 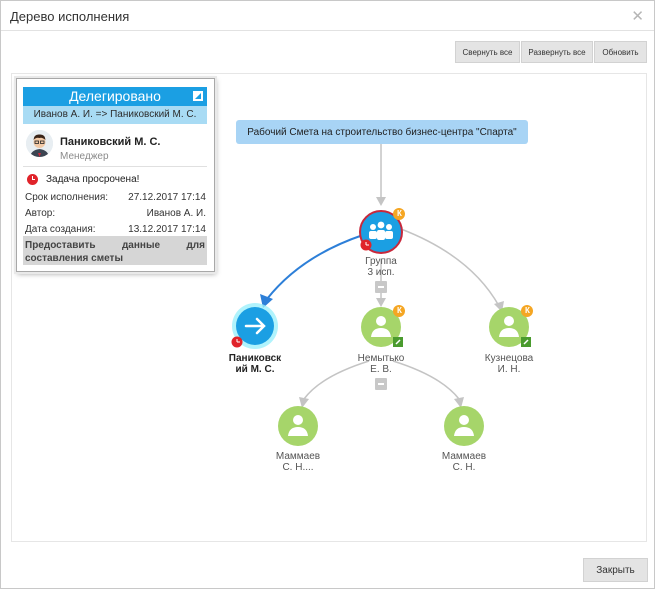 I want to click on nemytko-label-2: Е. В., so click(x=381, y=369).